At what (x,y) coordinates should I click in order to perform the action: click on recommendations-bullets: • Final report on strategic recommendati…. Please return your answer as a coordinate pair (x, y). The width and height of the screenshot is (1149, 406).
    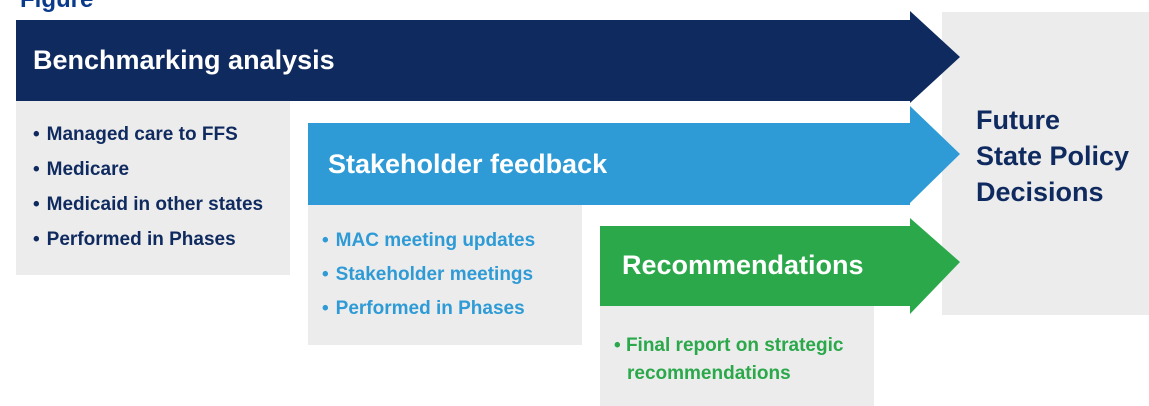
    Looking at the image, I should click on (728, 360).